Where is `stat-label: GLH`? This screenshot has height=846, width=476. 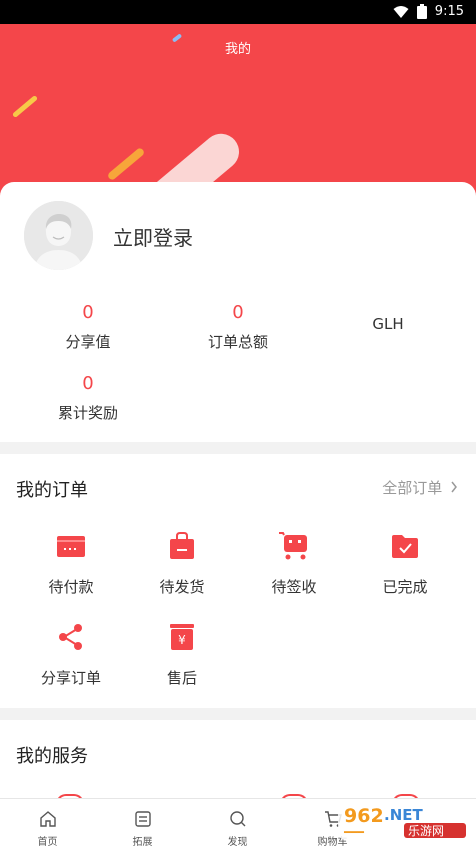 stat-label: GLH is located at coordinates (388, 324).